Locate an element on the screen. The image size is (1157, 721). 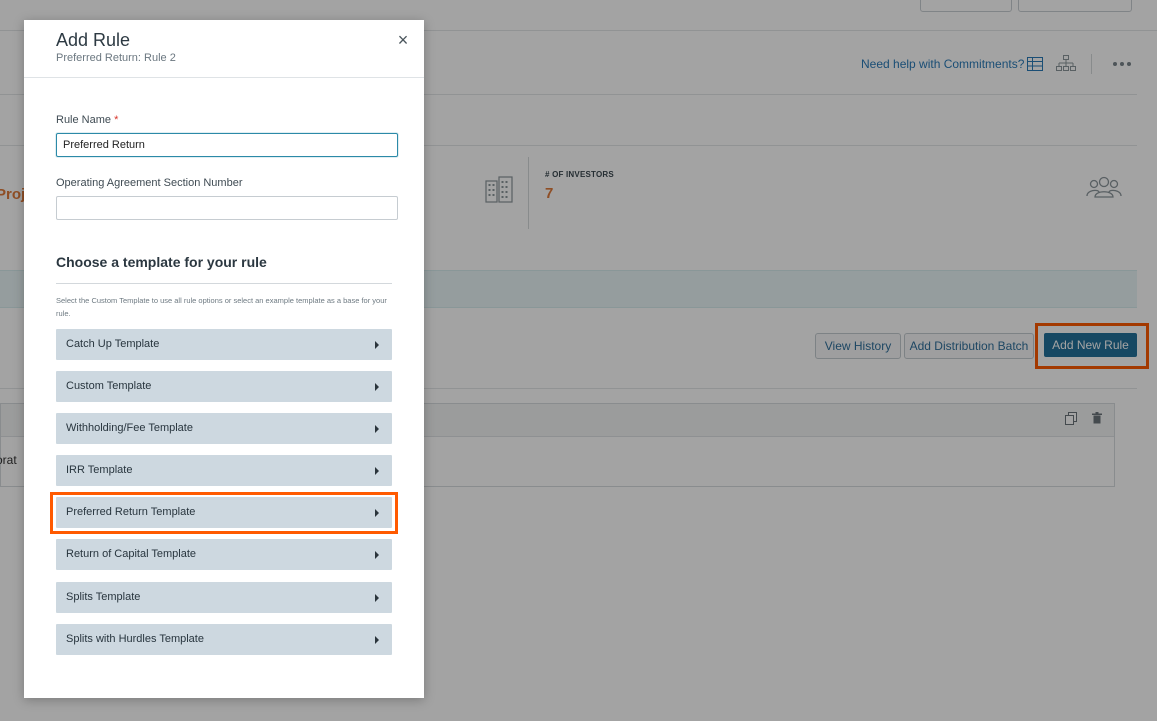
rule-name-label-text: Rule Name is located at coordinates (84, 120).